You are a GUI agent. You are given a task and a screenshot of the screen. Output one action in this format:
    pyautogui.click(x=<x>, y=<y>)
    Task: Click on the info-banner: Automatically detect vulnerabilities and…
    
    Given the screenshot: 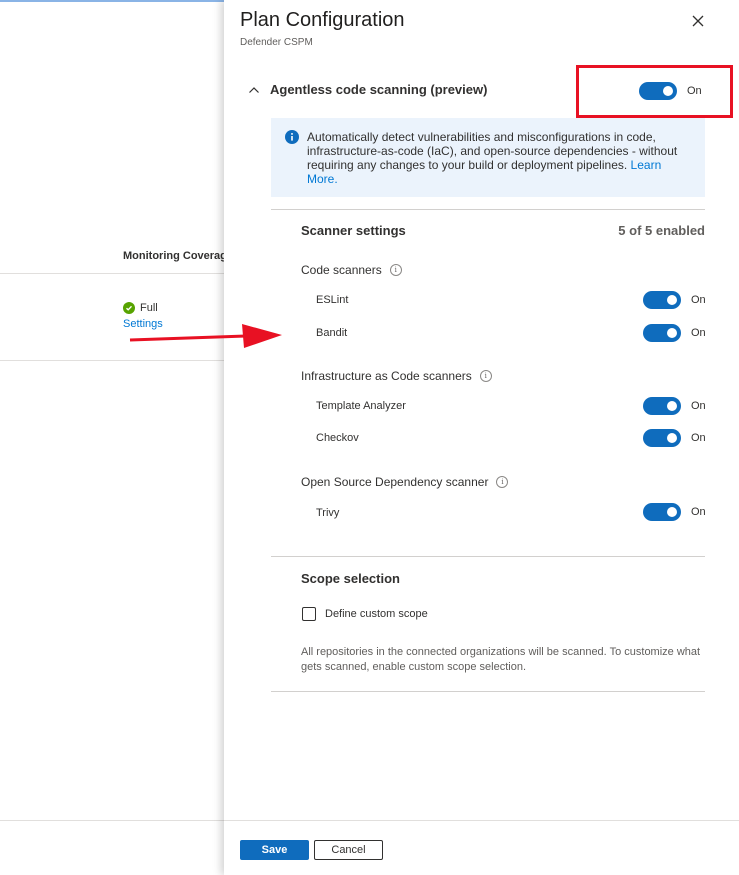 What is the action you would take?
    pyautogui.click(x=488, y=157)
    